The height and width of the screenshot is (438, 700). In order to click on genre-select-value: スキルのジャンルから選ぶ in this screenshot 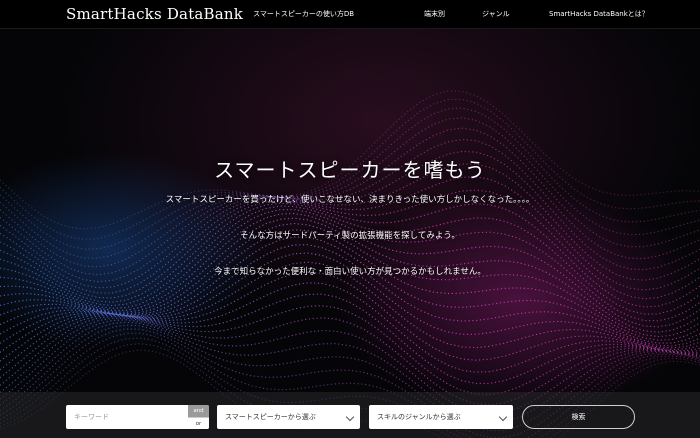, I will do `click(419, 417)`.